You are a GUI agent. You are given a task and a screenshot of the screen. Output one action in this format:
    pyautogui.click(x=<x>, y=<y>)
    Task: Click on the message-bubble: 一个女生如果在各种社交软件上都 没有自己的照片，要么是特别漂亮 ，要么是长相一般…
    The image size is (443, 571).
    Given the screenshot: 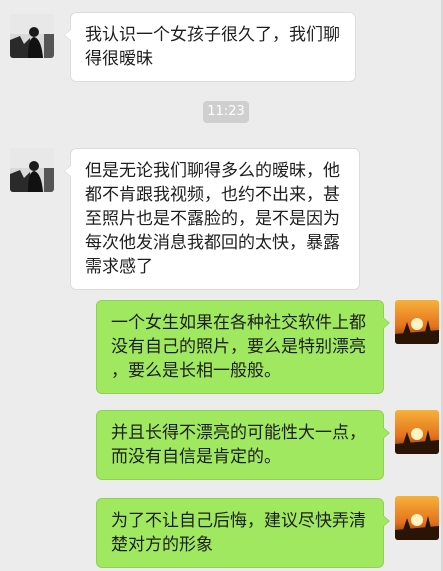 What is the action you would take?
    pyautogui.click(x=243, y=347)
    